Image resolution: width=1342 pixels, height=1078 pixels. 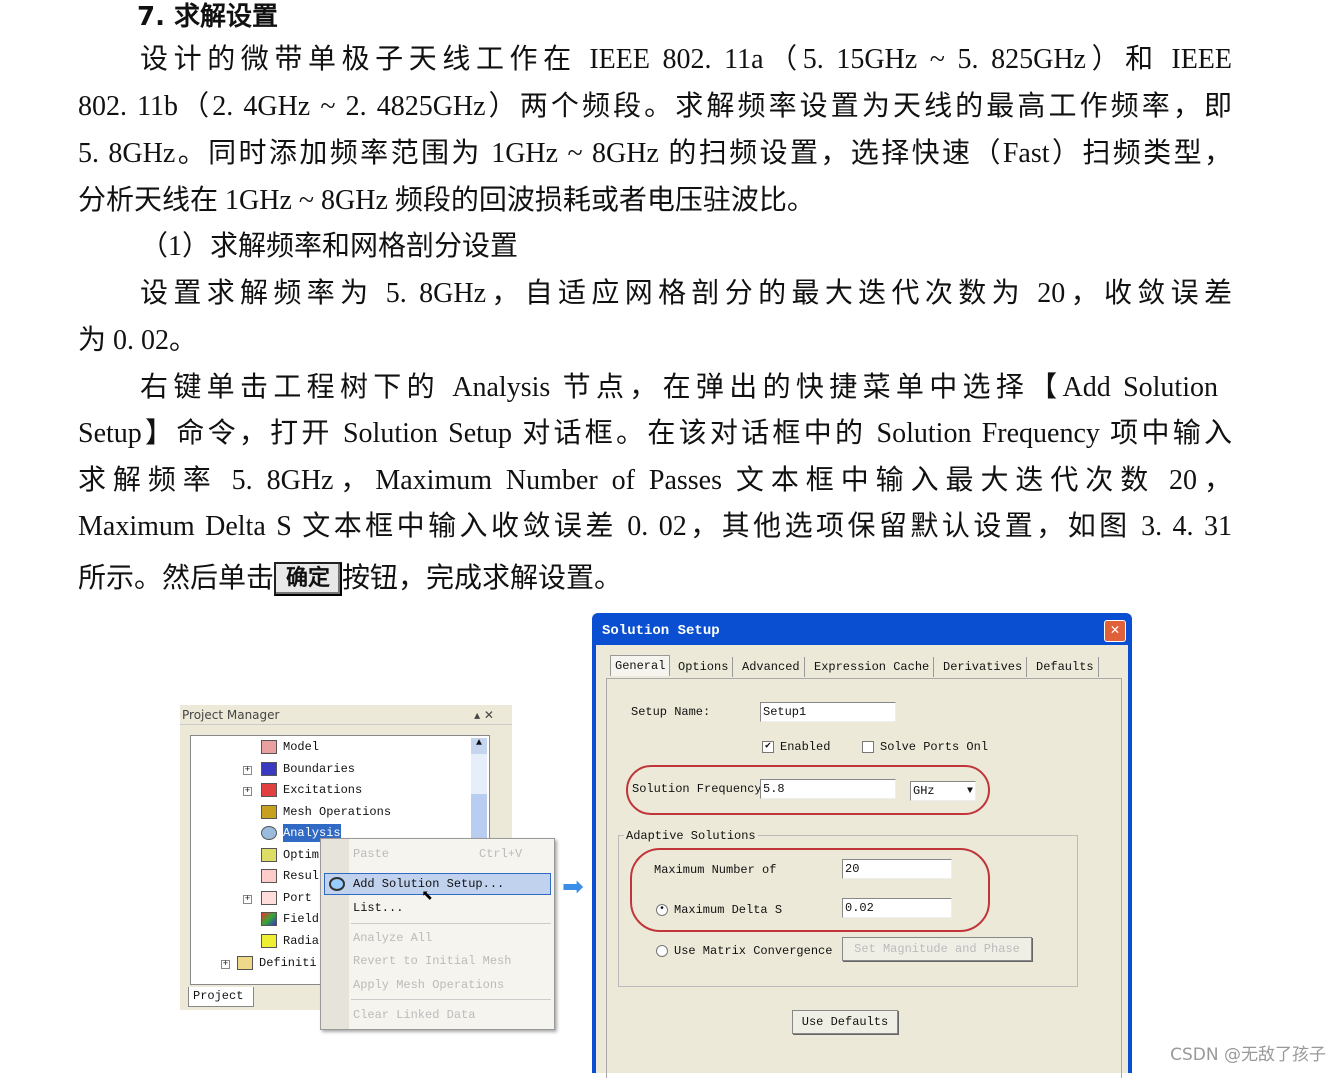 I want to click on panel-title-text: Project Manager, so click(x=231, y=715).